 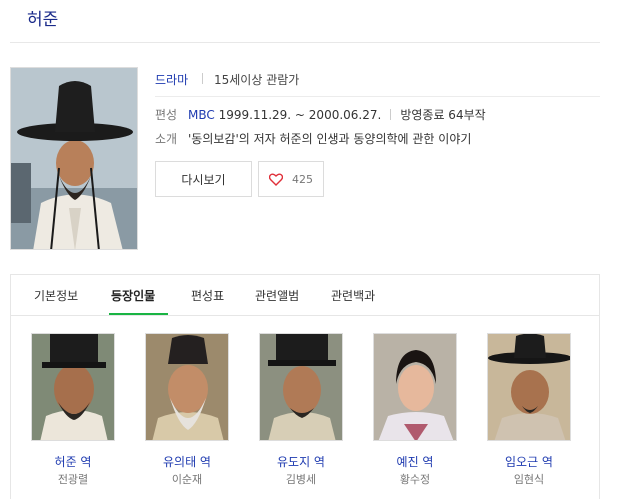 I want to click on schedule-label: 편성, so click(x=166, y=115).